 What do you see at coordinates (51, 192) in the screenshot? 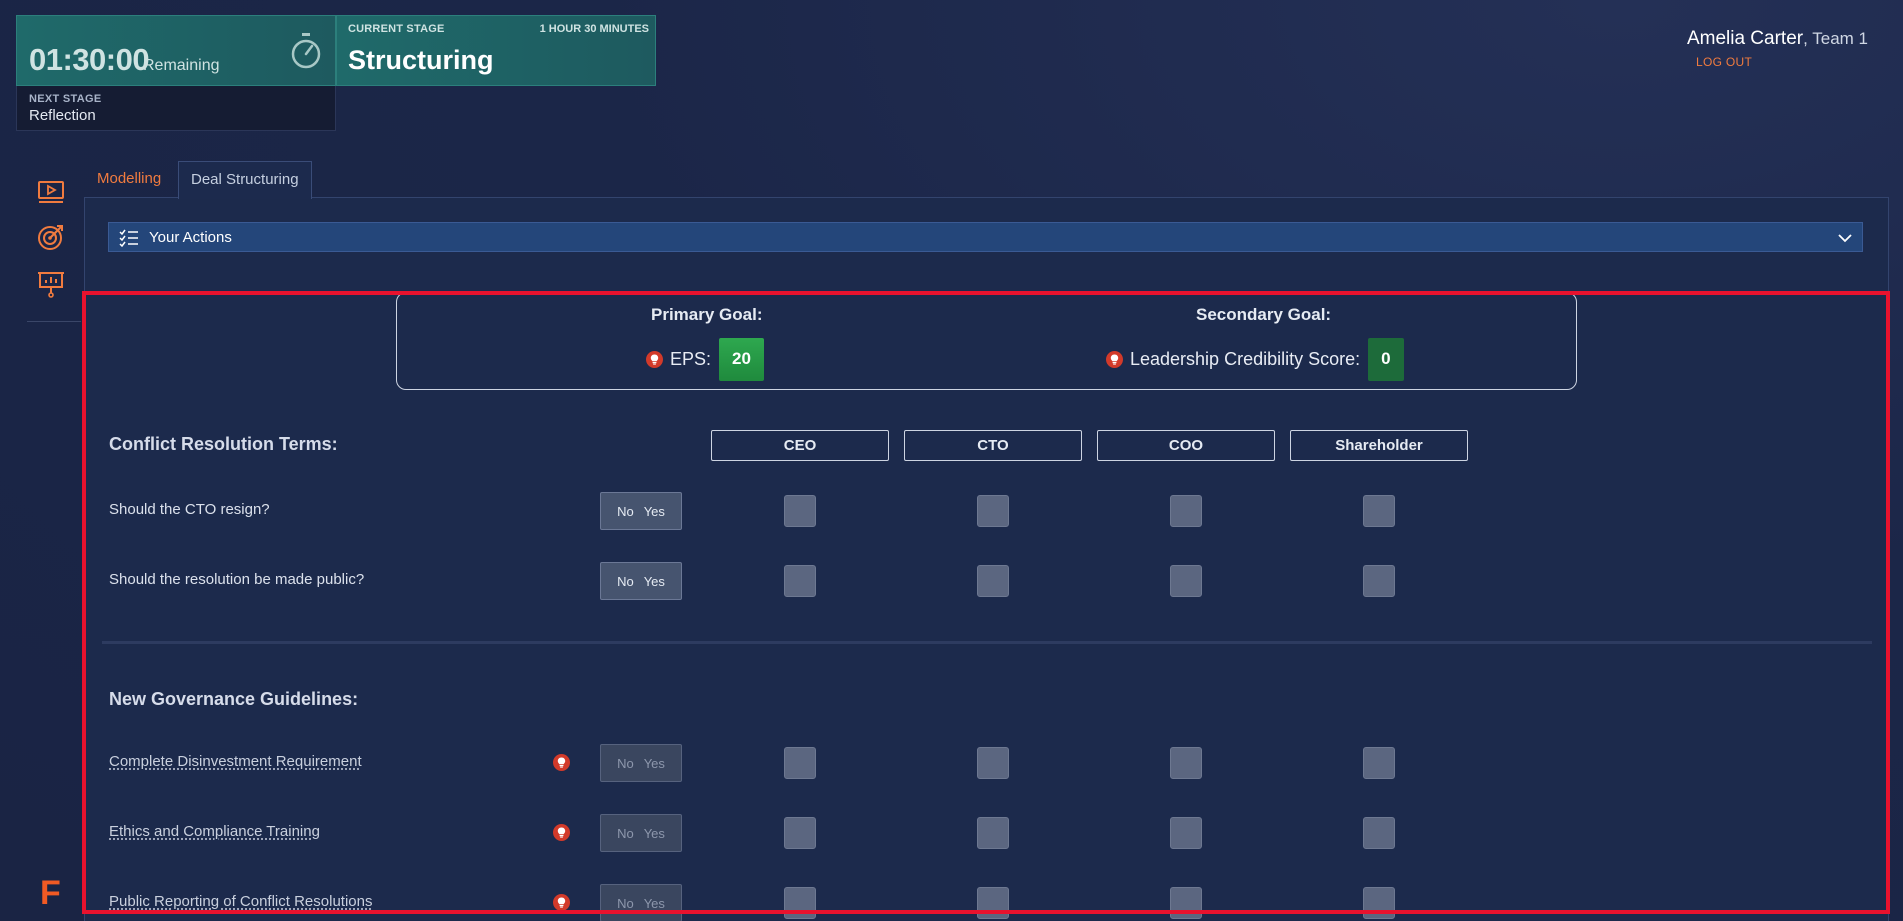
I see `video-icon` at bounding box center [51, 192].